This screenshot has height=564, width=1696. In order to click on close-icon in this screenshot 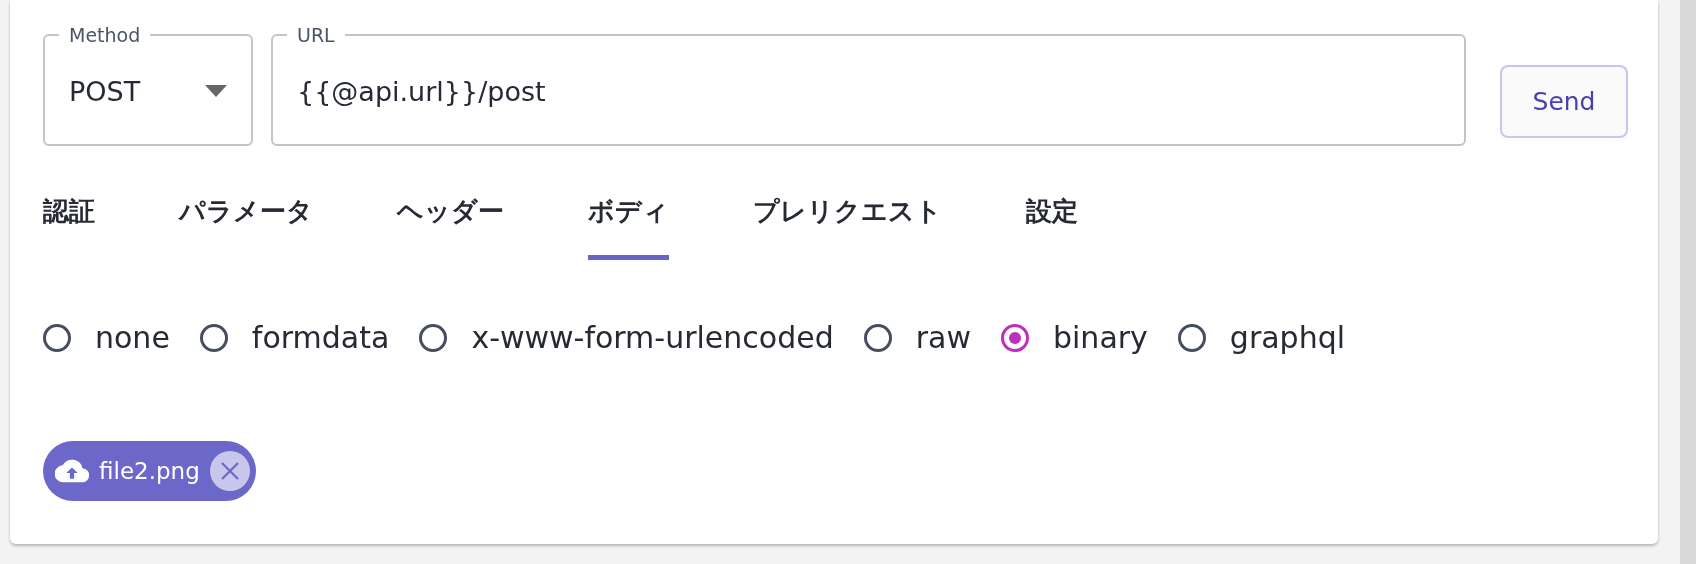, I will do `click(229, 471)`.